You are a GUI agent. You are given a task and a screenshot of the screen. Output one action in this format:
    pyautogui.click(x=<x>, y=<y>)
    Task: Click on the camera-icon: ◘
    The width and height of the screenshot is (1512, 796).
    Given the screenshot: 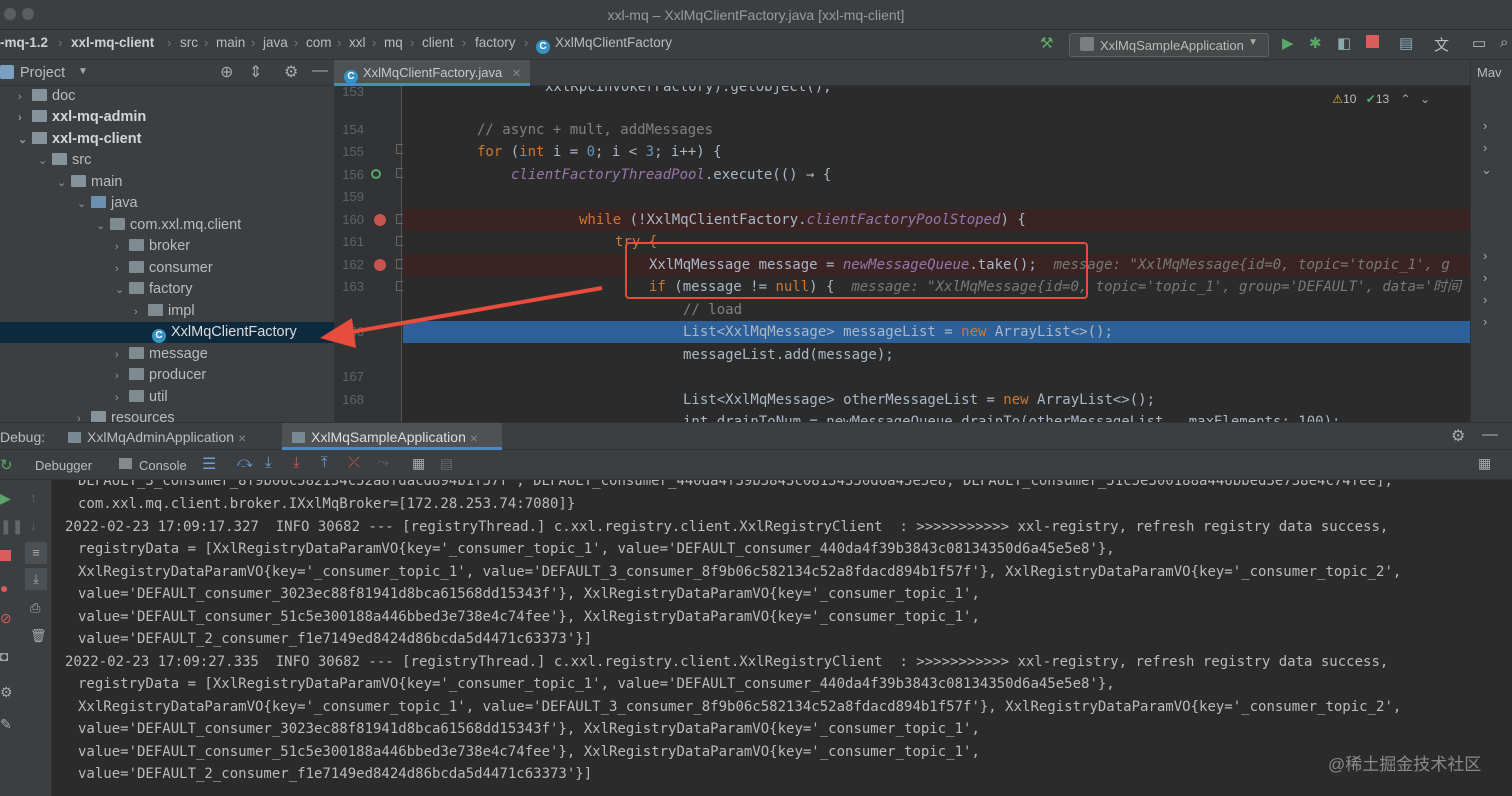 What is the action you would take?
    pyautogui.click(x=4, y=656)
    